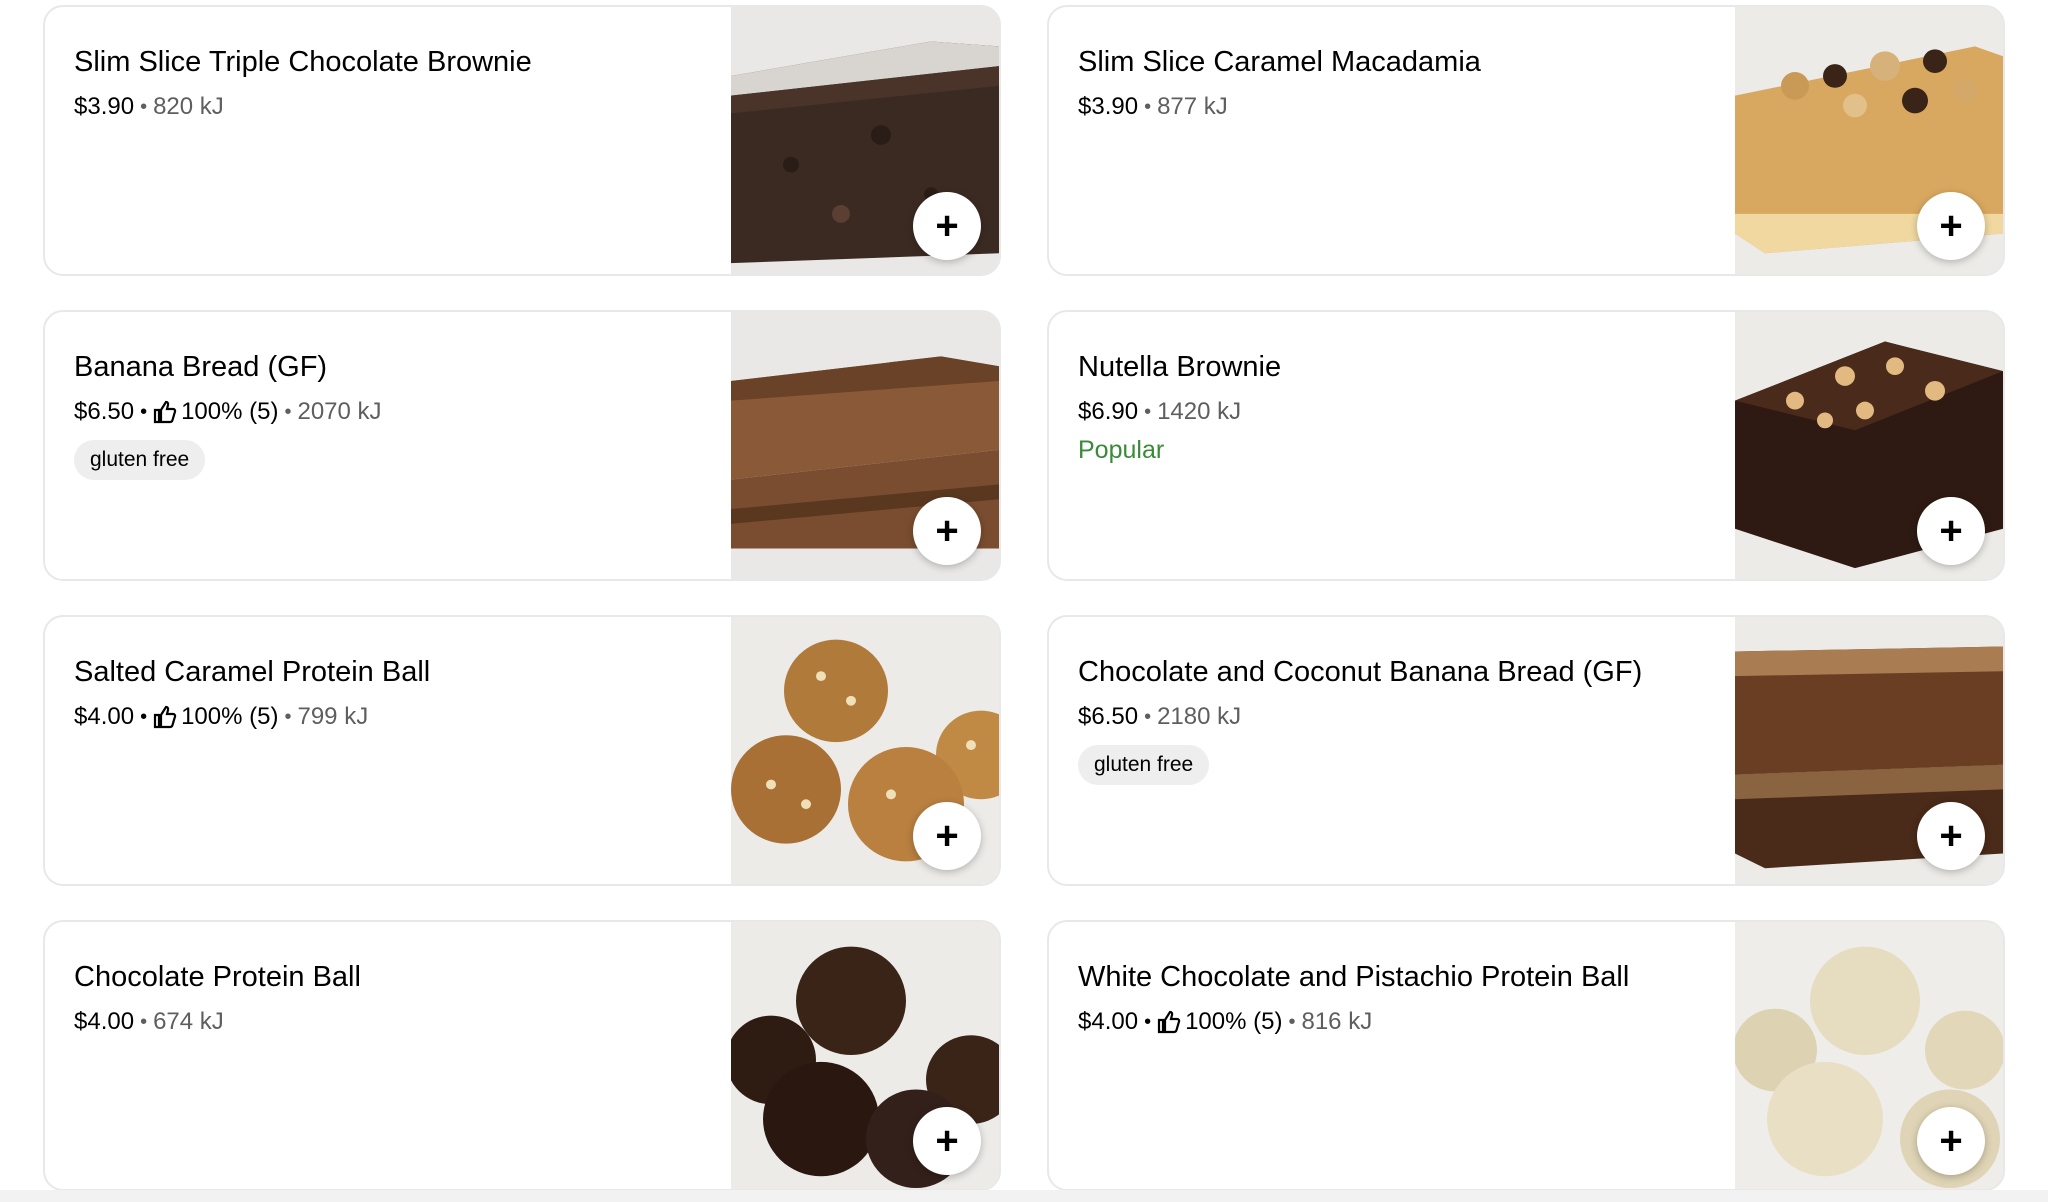 The width and height of the screenshot is (2048, 1202). Describe the element at coordinates (1199, 411) in the screenshot. I see `item-energy: 1420 kJ` at that location.